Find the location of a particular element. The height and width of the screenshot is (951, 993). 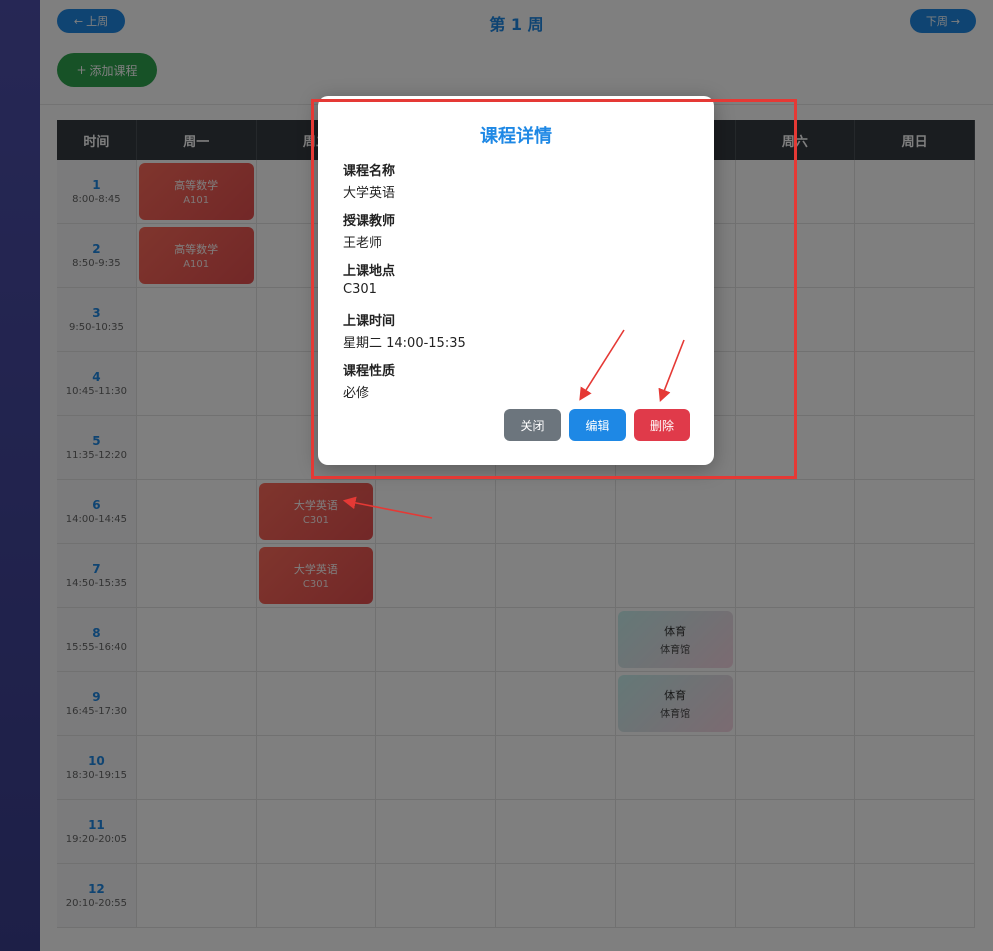

teacher-value: 王老师 is located at coordinates (363, 243).